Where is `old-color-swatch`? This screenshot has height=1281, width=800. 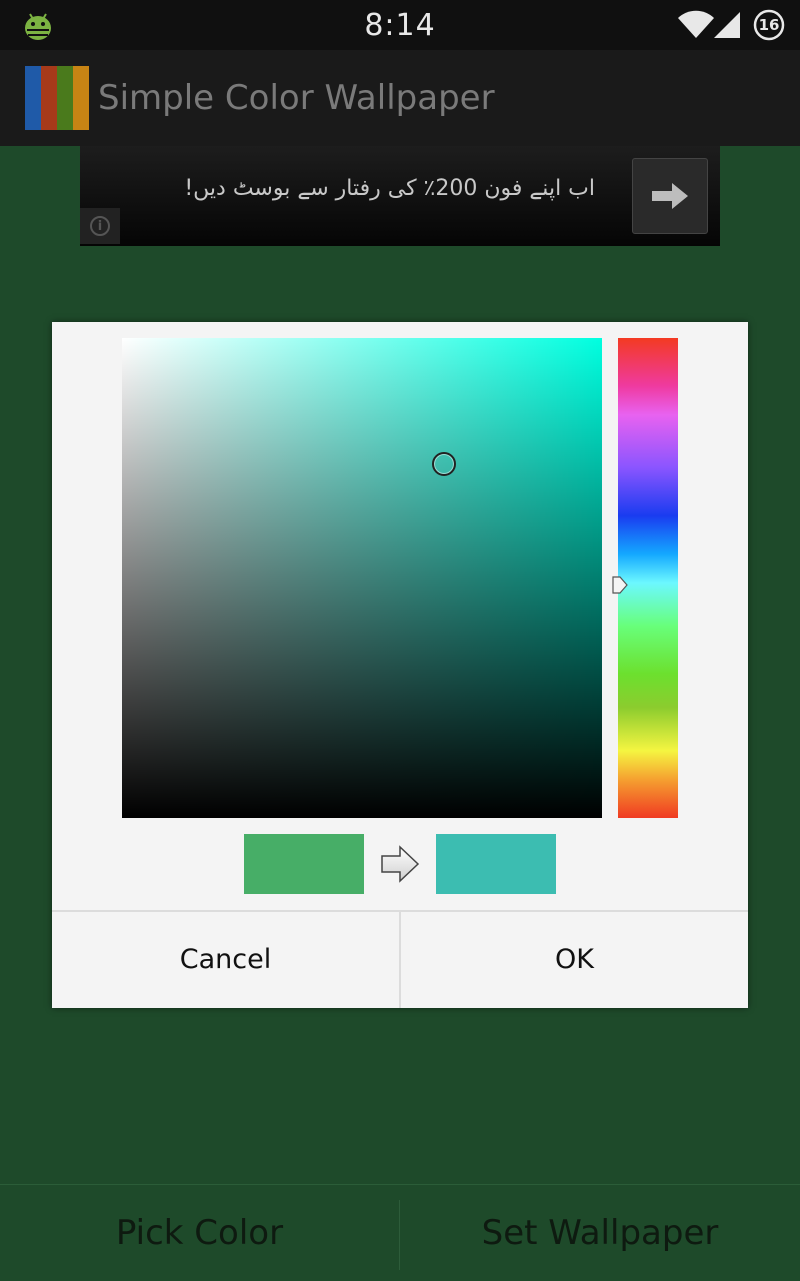
old-color-swatch is located at coordinates (304, 864).